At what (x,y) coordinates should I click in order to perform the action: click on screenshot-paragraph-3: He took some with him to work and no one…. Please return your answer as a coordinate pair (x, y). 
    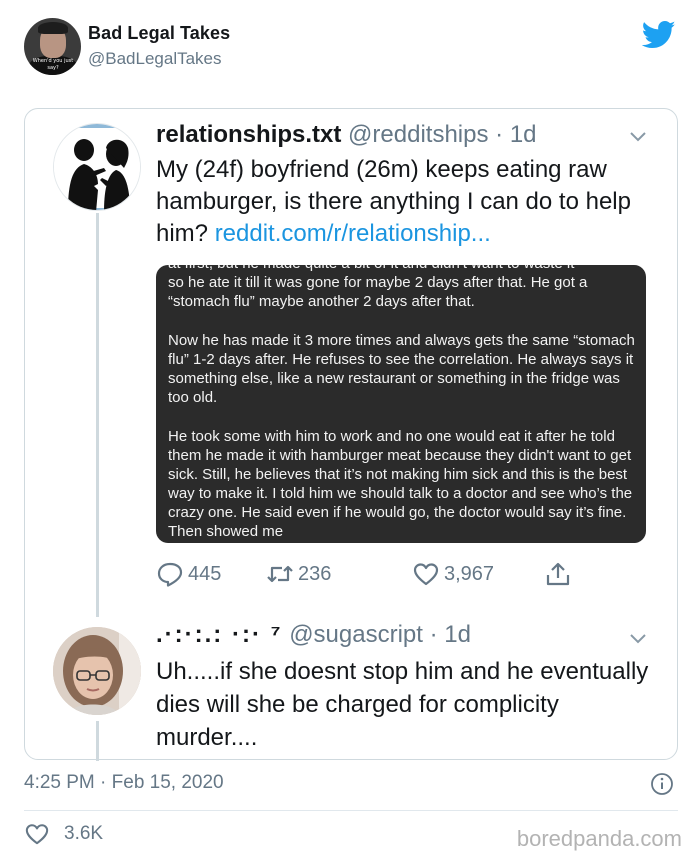
    Looking at the image, I should click on (400, 484).